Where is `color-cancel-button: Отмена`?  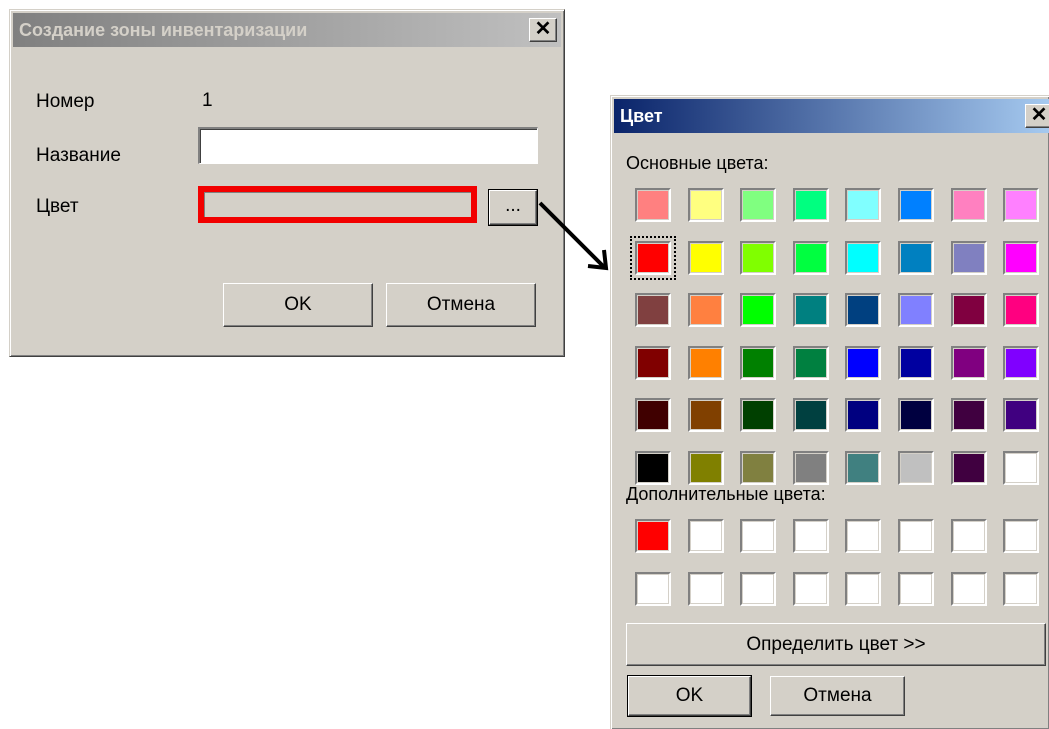 color-cancel-button: Отмена is located at coordinates (837, 696).